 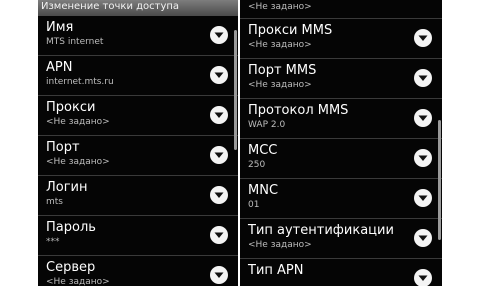 What do you see at coordinates (341, 239) in the screenshot?
I see `pref-auth-type: Тип аутентификации <Не задано>` at bounding box center [341, 239].